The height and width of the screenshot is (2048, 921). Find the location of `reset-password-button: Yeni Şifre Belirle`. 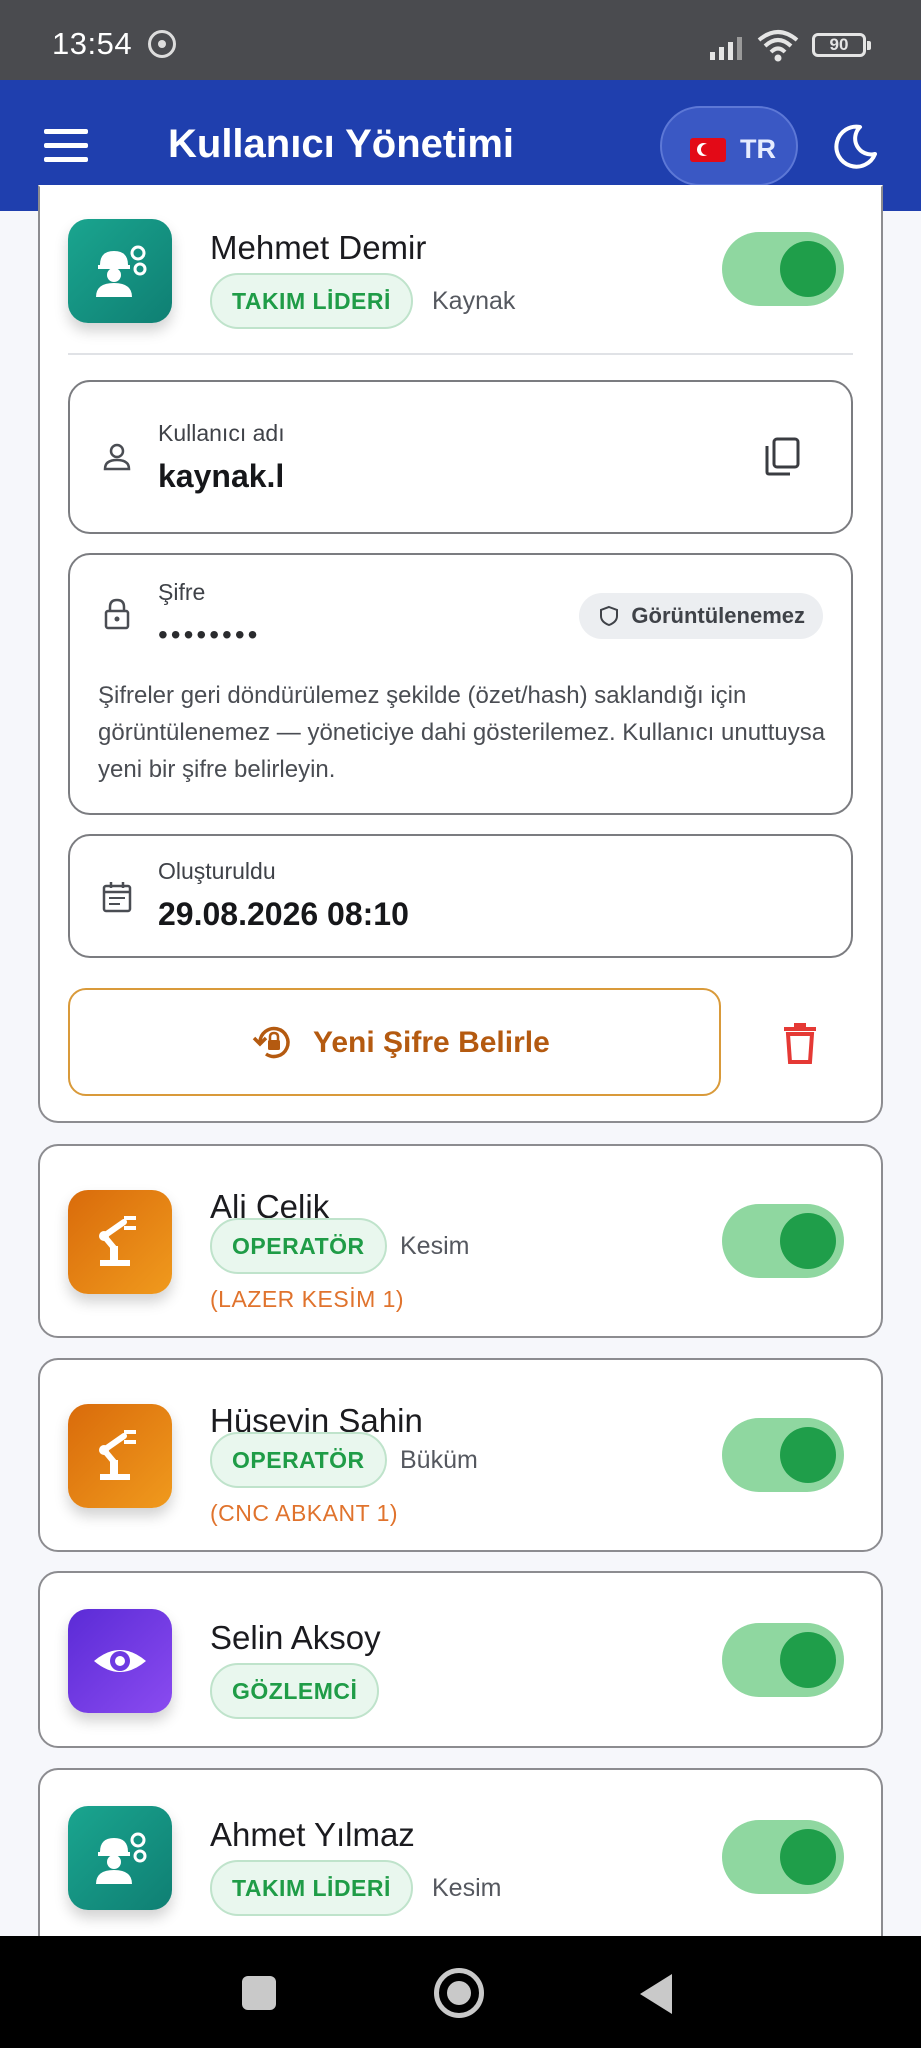

reset-password-button: Yeni Şifre Belirle is located at coordinates (394, 1042).